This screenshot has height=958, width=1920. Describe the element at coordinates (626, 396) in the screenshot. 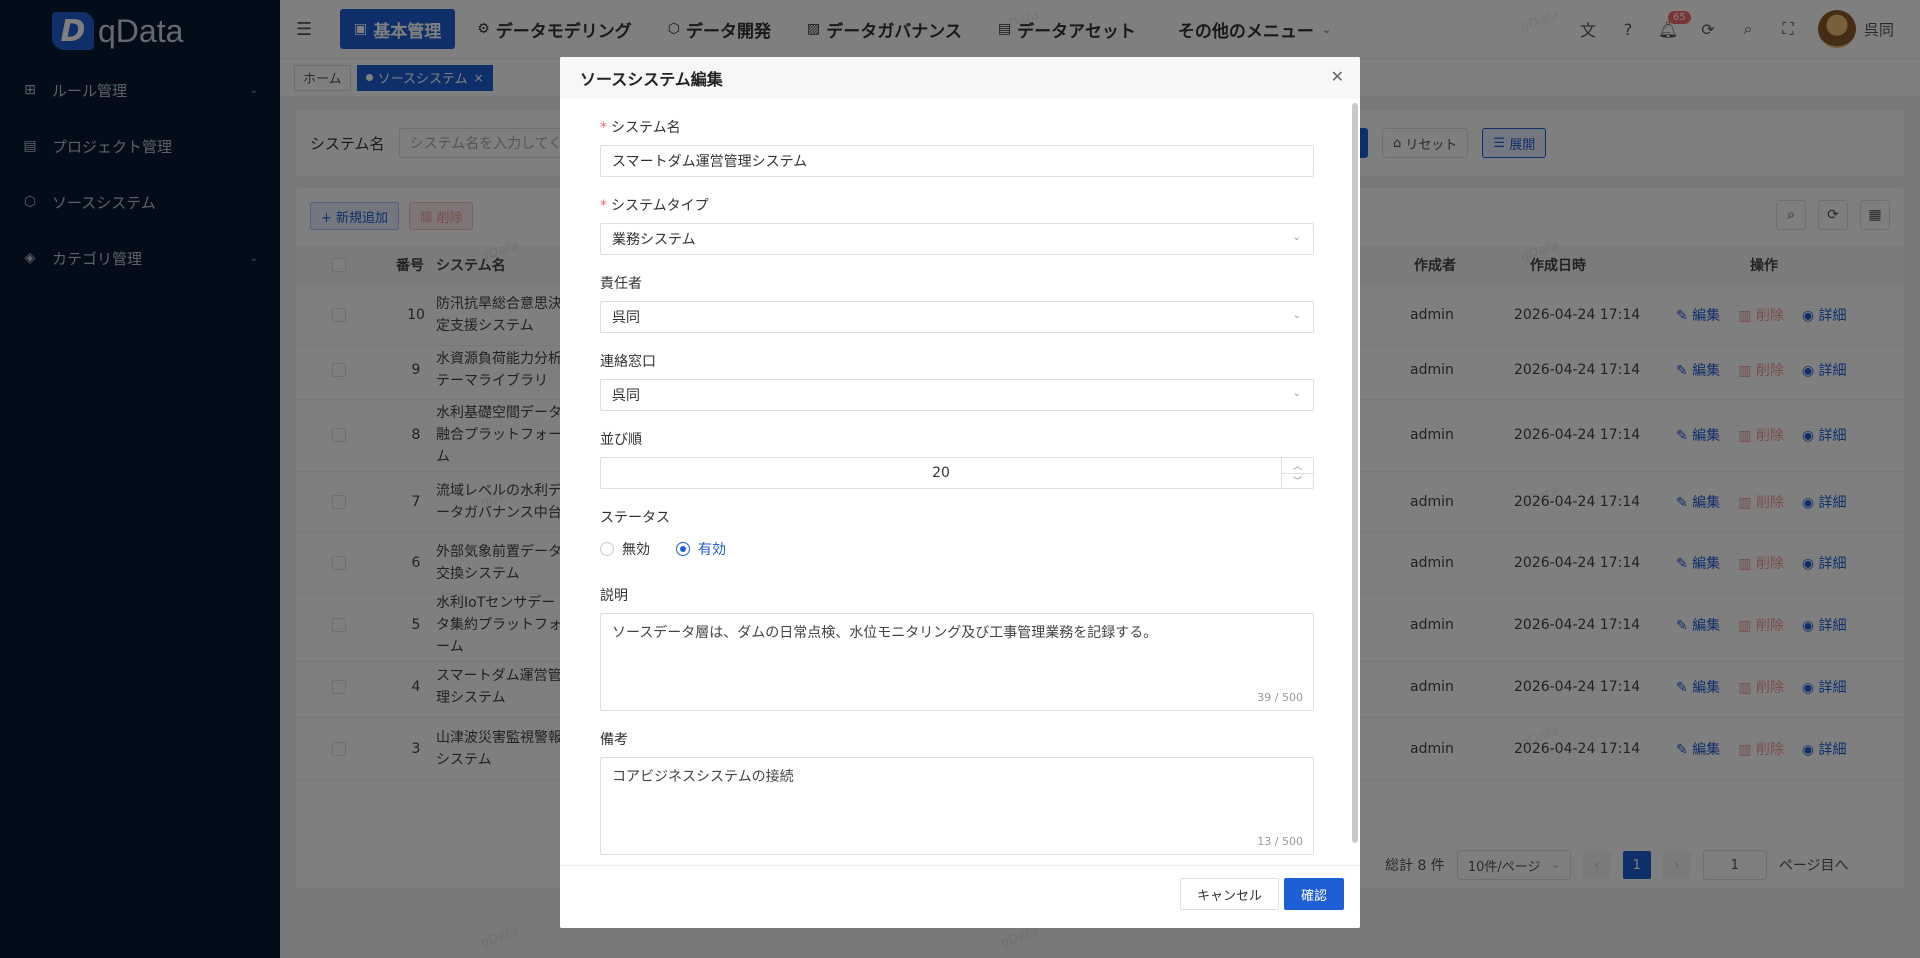

I see `contact-value: 呉同` at that location.